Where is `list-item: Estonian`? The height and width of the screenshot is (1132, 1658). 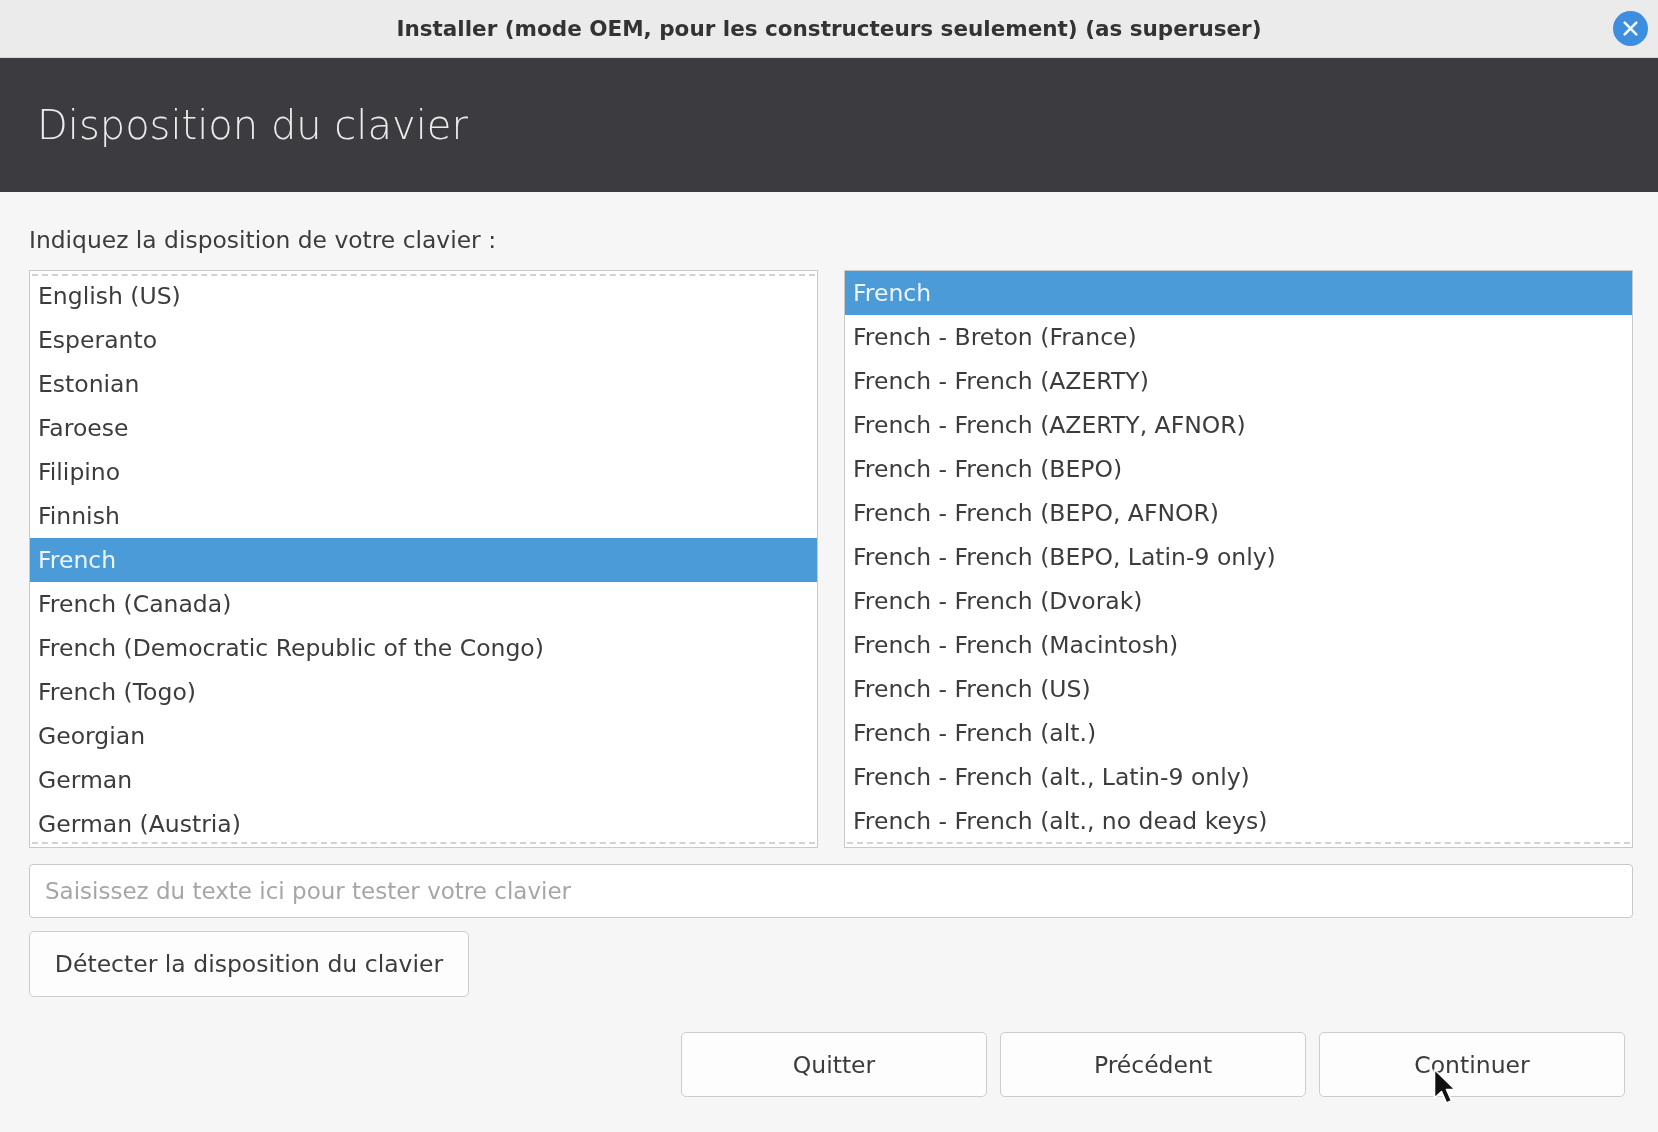
list-item: Estonian is located at coordinates (423, 384).